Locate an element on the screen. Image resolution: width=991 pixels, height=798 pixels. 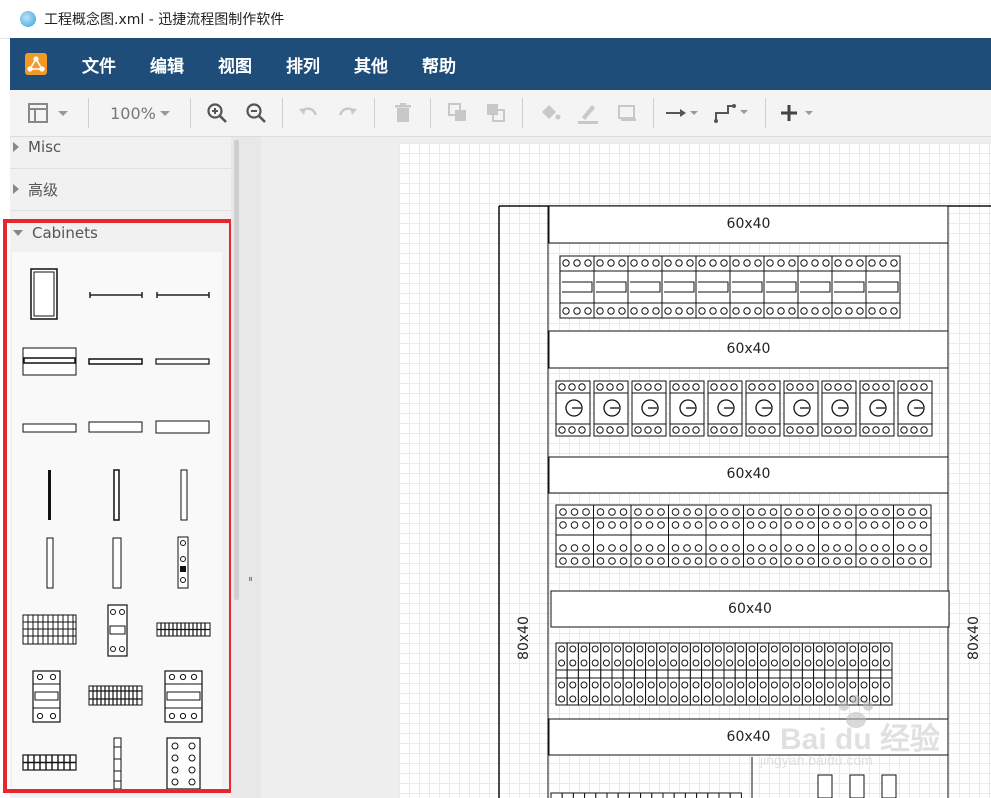
watermark-subtext: jingyan.baidu.com is located at coordinates (816, 760).